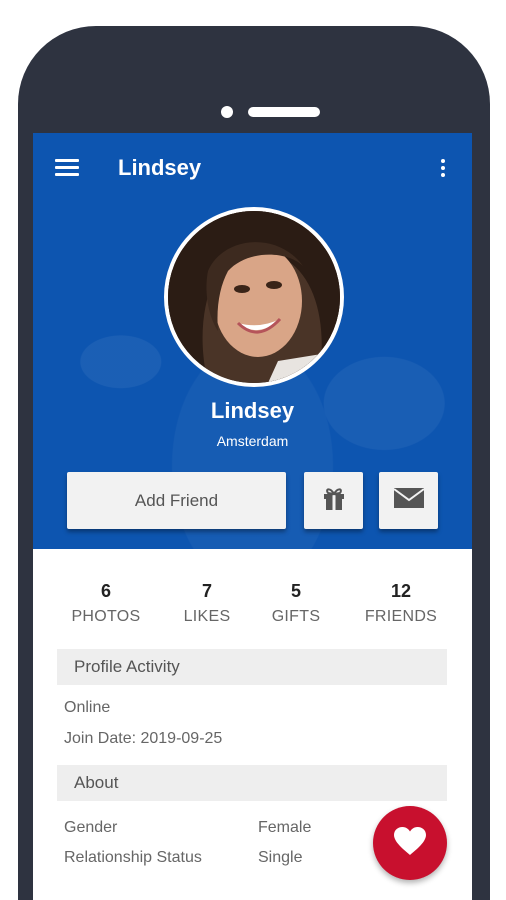  I want to click on add-friend-button: Add Friend, so click(176, 500).